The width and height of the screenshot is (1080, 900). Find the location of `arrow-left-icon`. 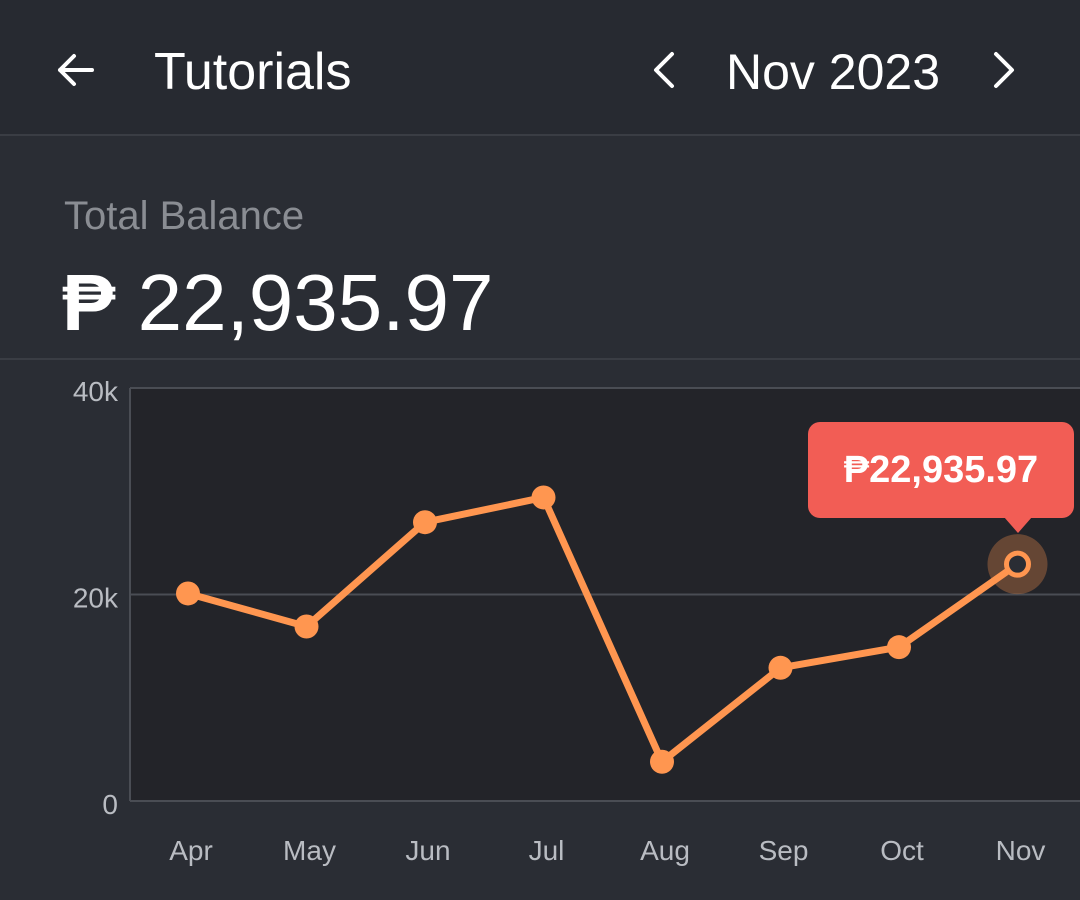

arrow-left-icon is located at coordinates (76, 70).